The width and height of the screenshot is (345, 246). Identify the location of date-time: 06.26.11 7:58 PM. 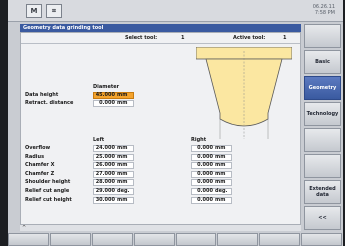
(324, 10).